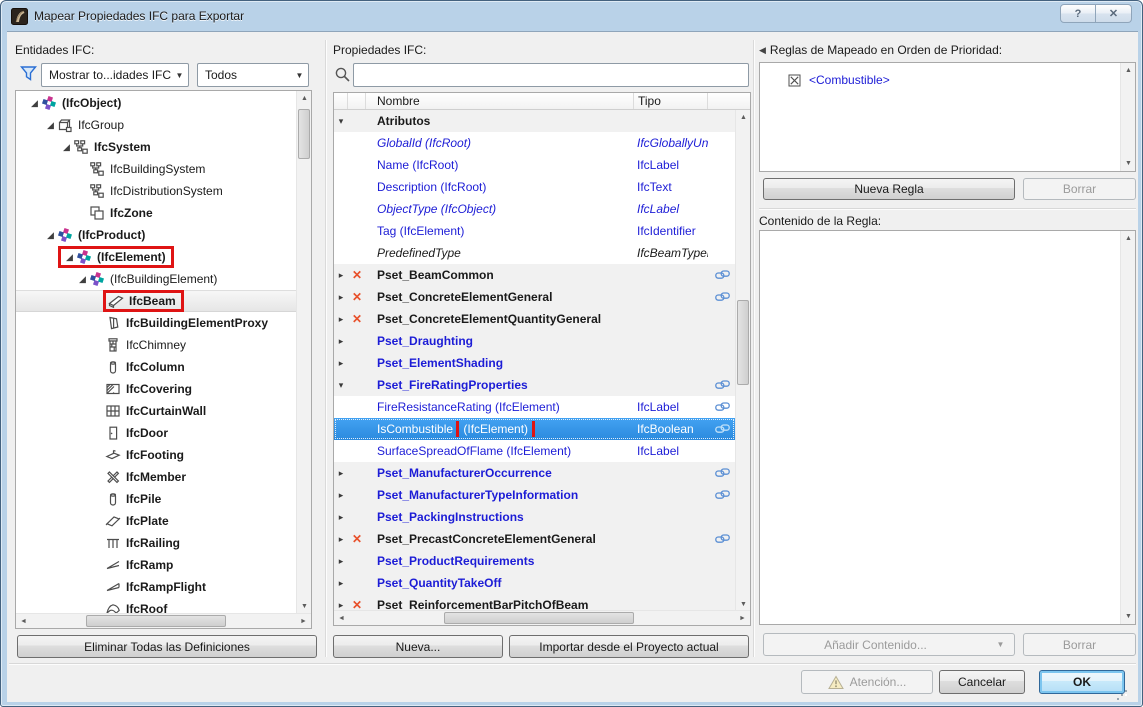 This screenshot has height=707, width=1143. I want to click on tree-item: IfcBeam, so click(156, 301).